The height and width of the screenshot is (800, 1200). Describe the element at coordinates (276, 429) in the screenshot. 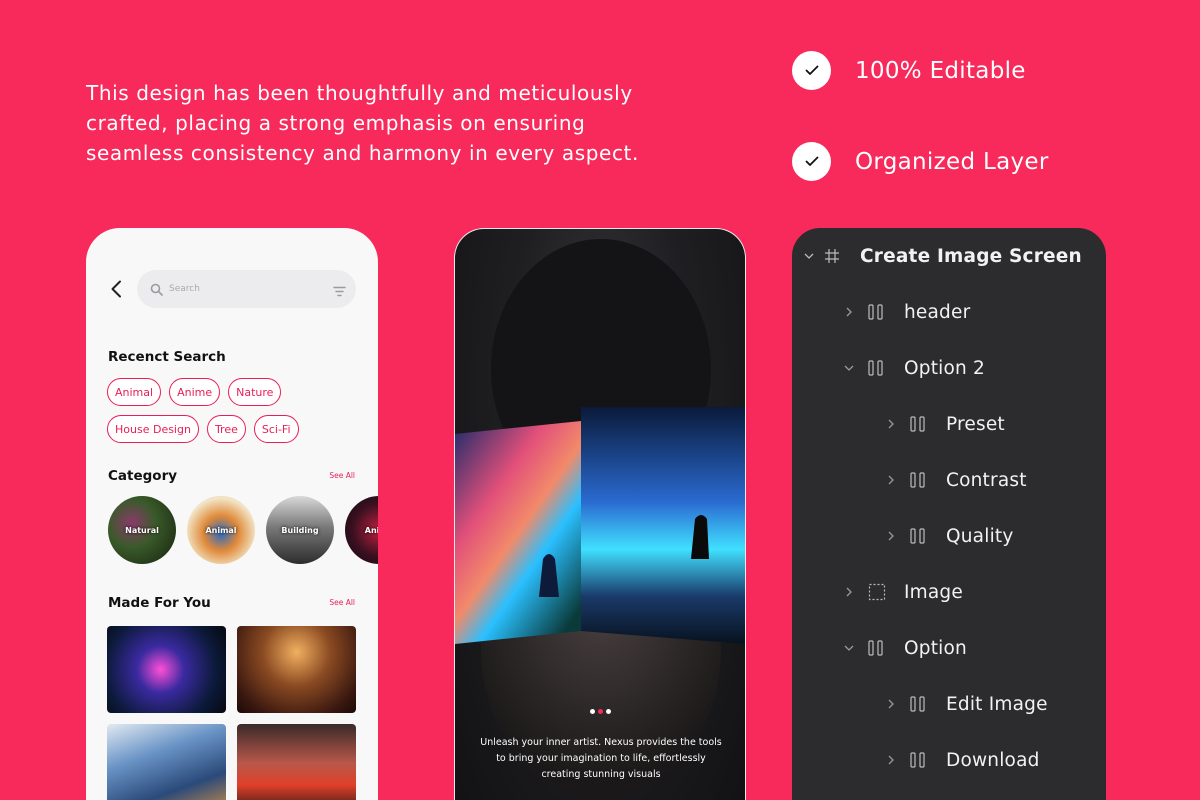

I see `chip-sci-fi: Sci-Fi` at that location.